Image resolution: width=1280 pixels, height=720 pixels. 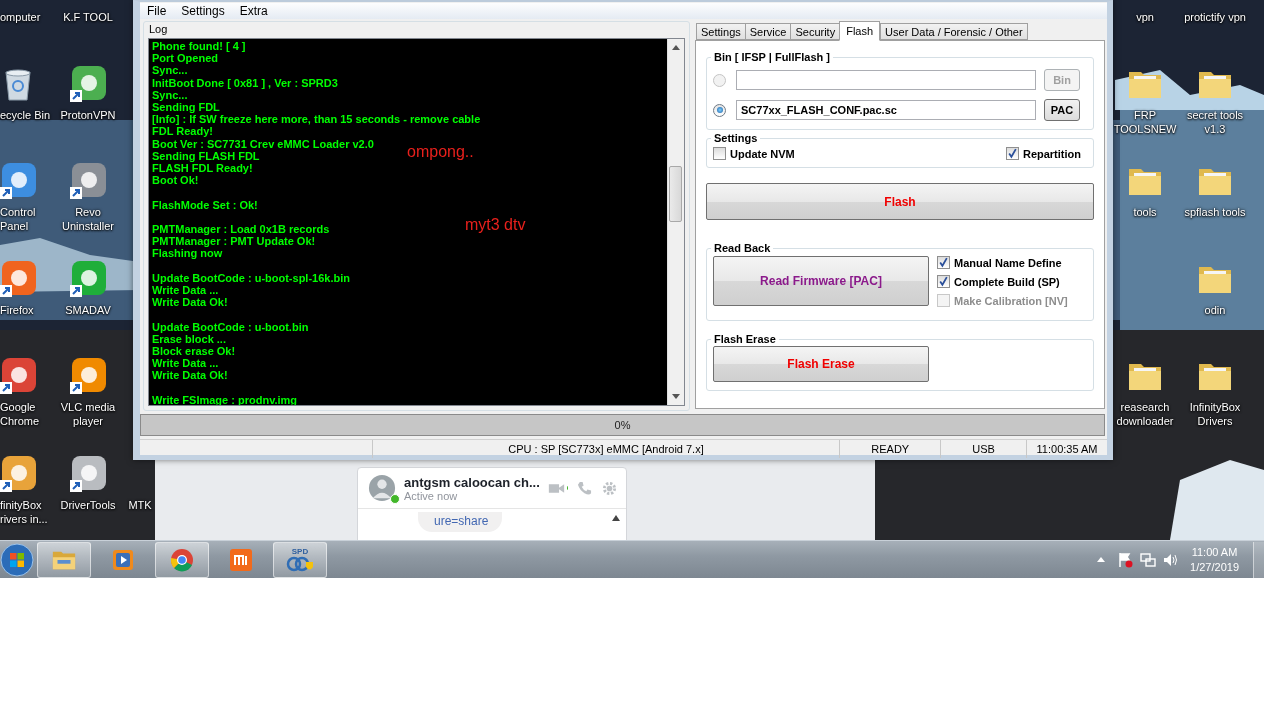 I want to click on network-icon, so click(x=1148, y=559).